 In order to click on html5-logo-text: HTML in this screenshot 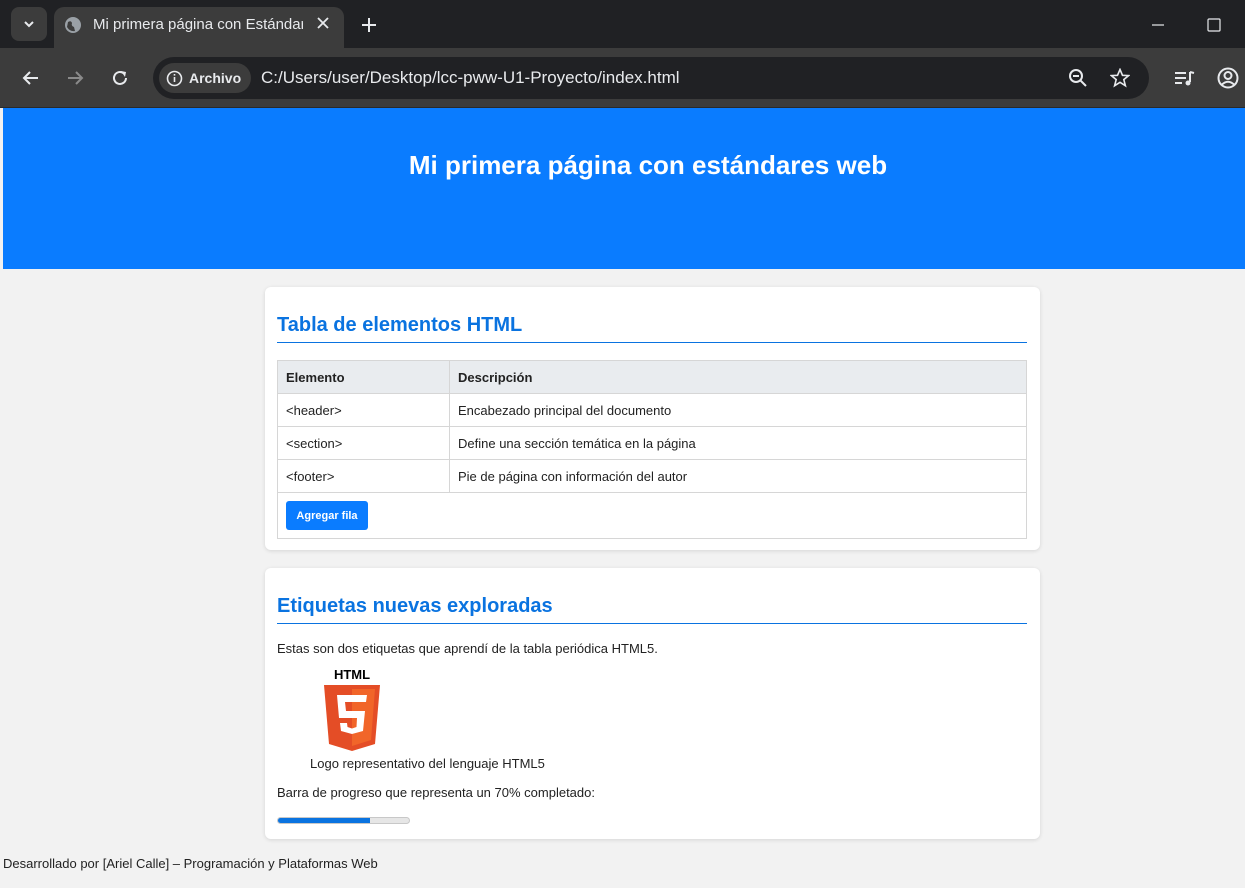, I will do `click(352, 675)`.